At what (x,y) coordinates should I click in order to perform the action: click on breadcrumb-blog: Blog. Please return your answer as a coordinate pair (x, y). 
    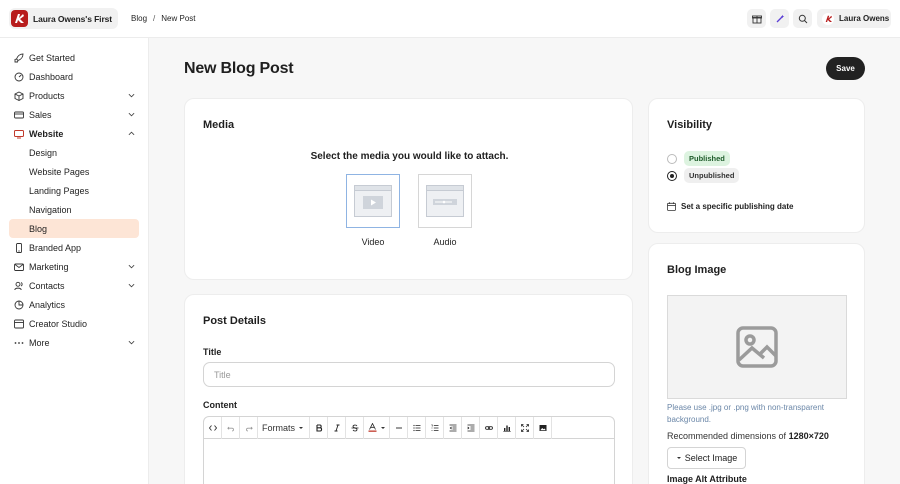
    Looking at the image, I should click on (139, 18).